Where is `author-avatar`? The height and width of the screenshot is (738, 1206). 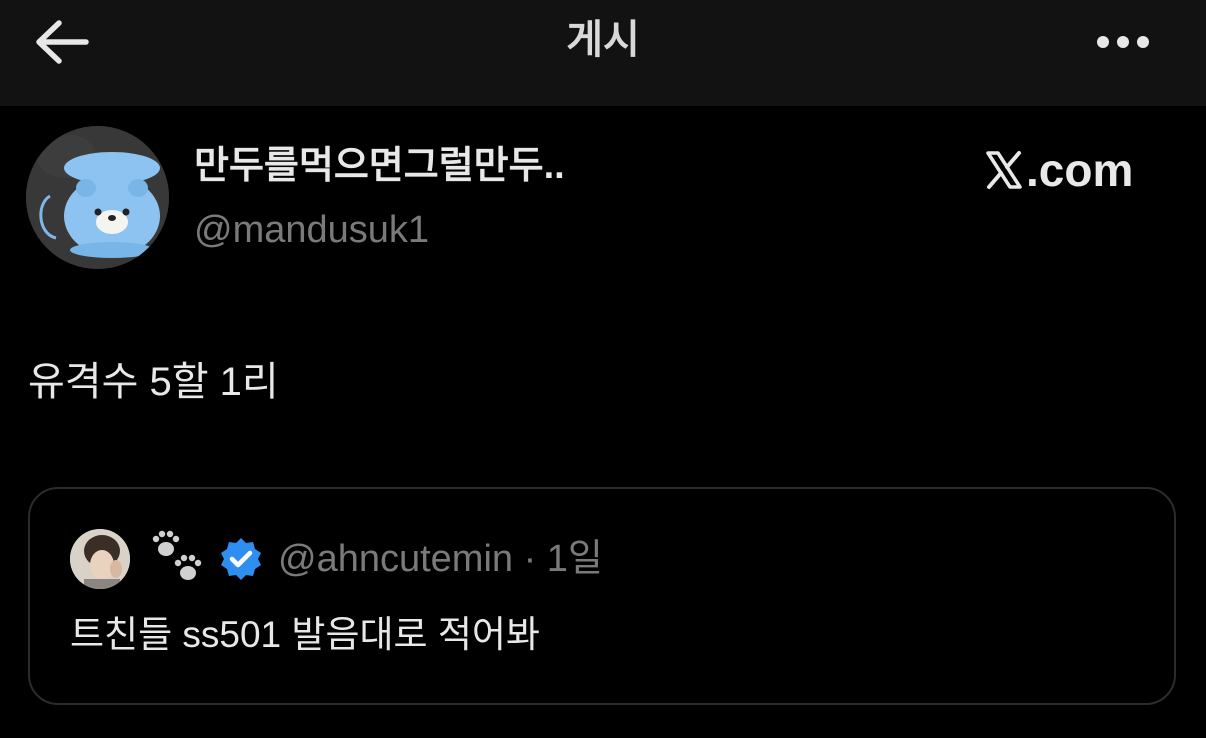
author-avatar is located at coordinates (97, 197).